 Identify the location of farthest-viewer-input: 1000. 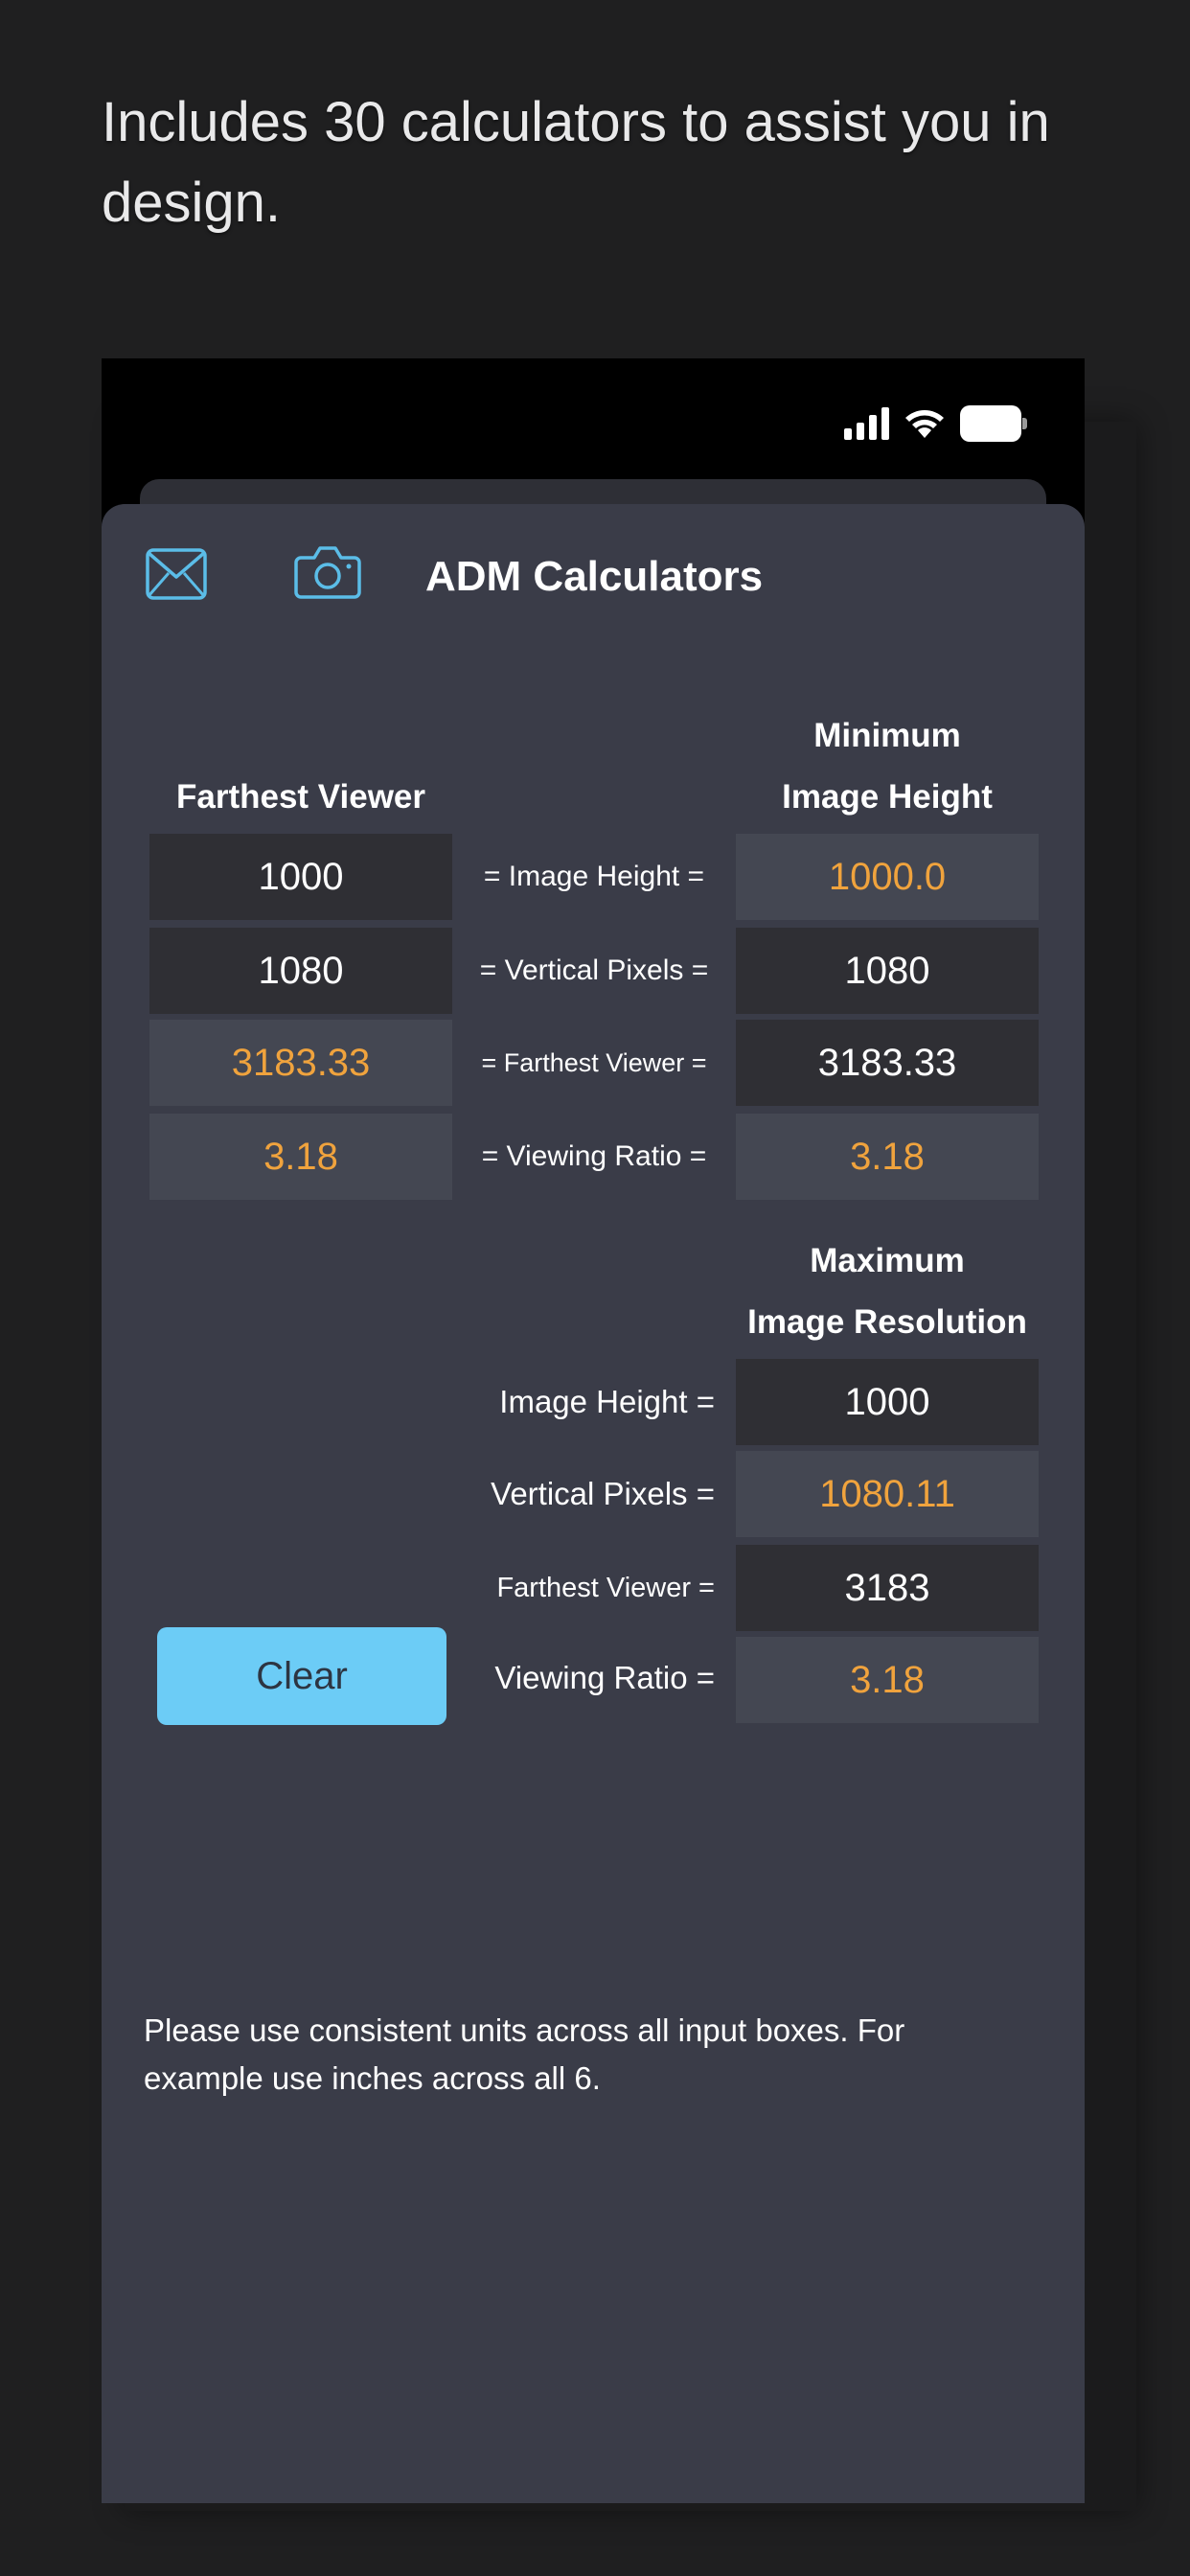
(301, 877).